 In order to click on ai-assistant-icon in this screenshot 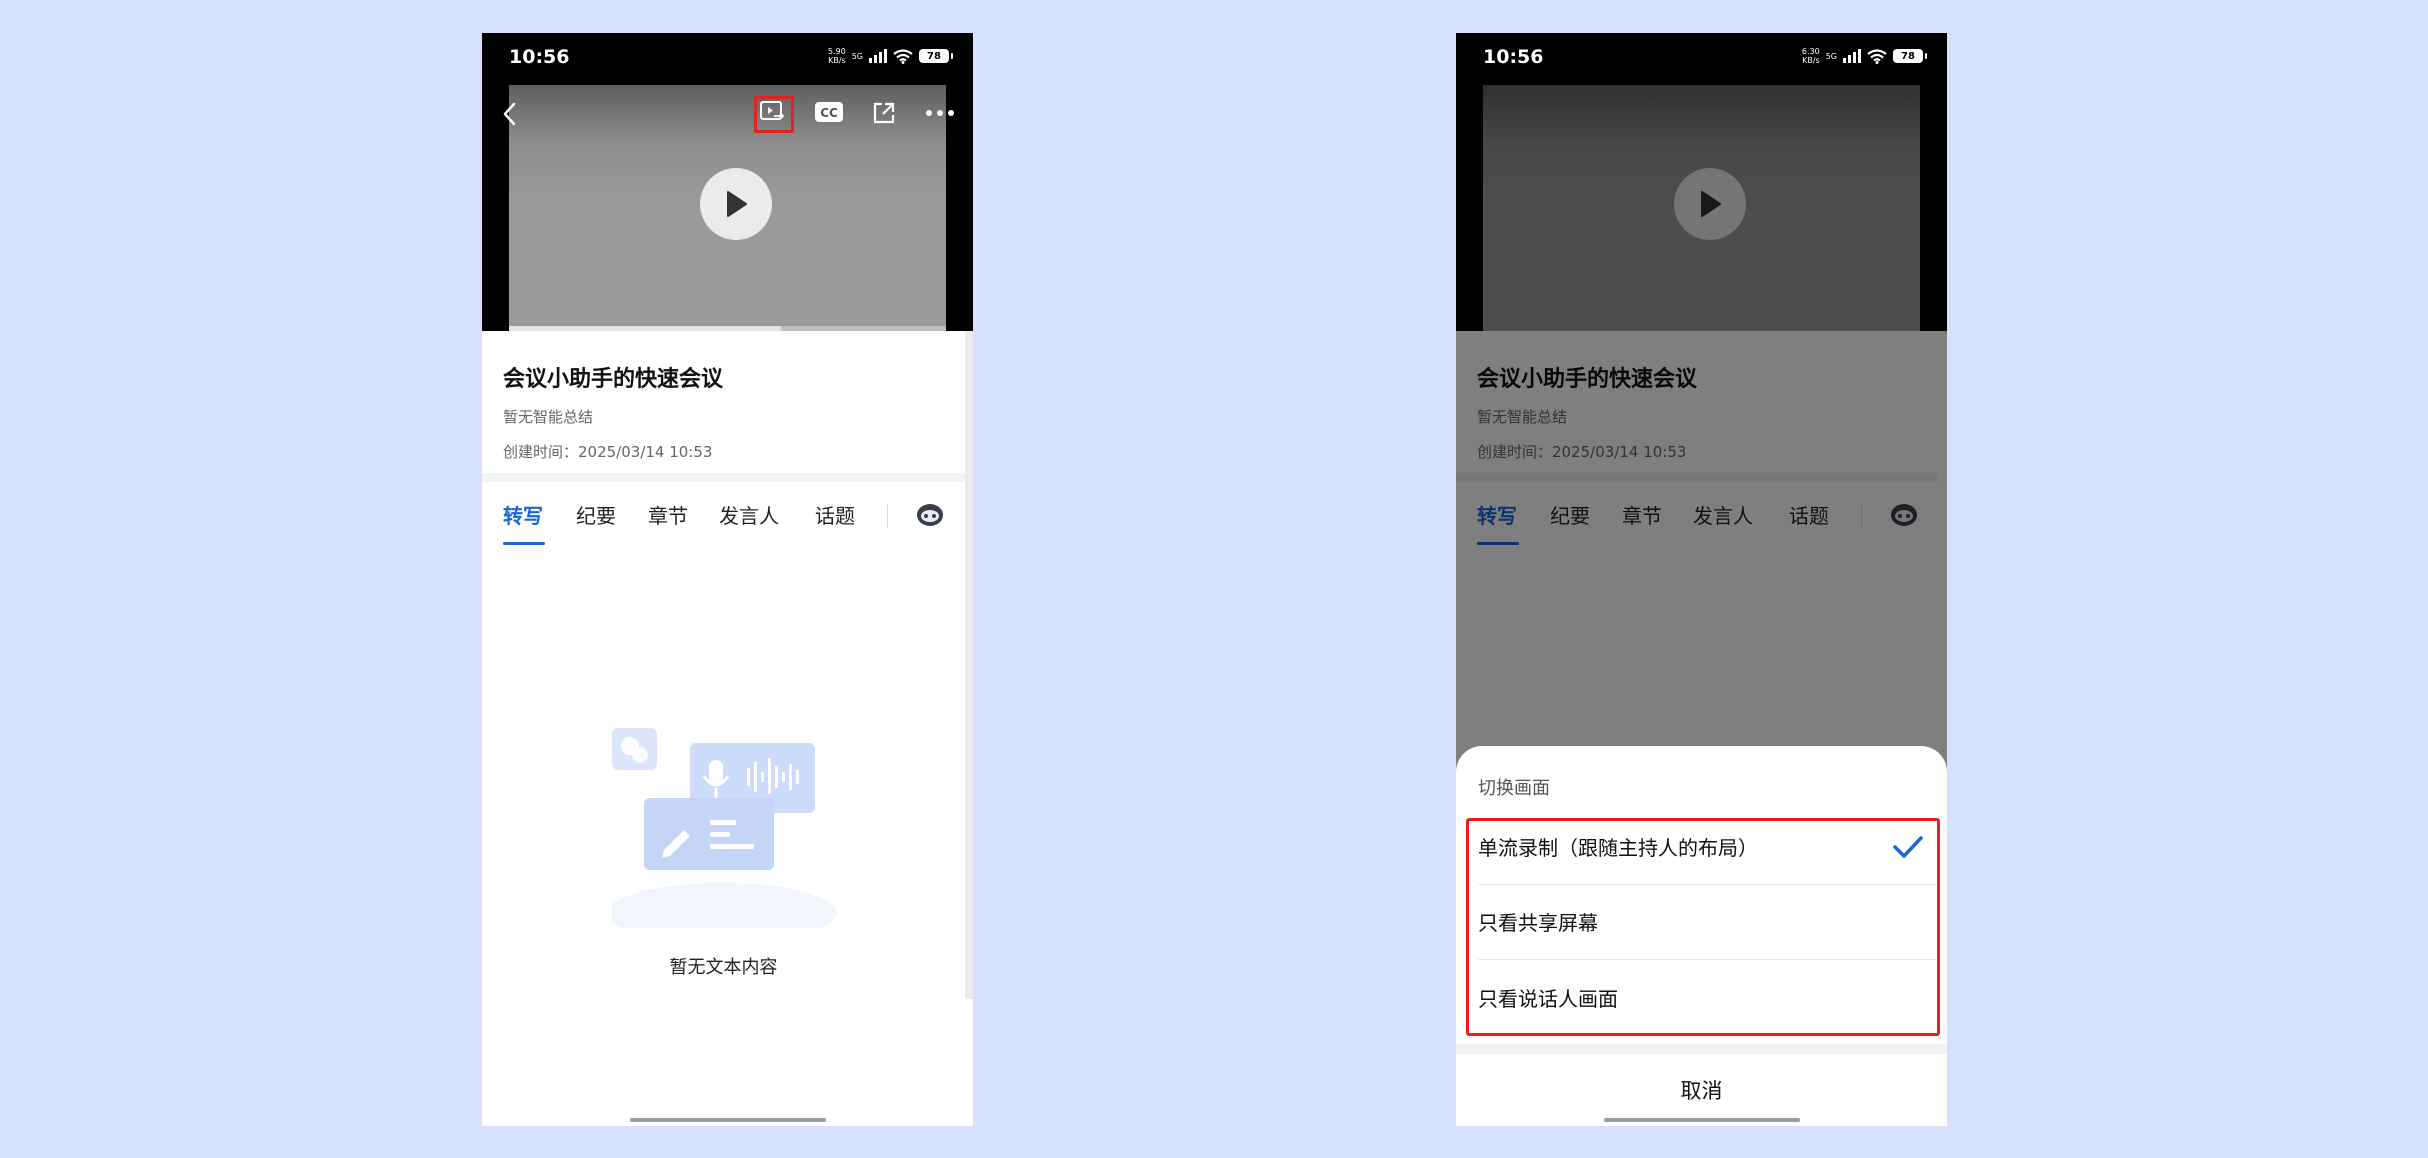, I will do `click(930, 515)`.